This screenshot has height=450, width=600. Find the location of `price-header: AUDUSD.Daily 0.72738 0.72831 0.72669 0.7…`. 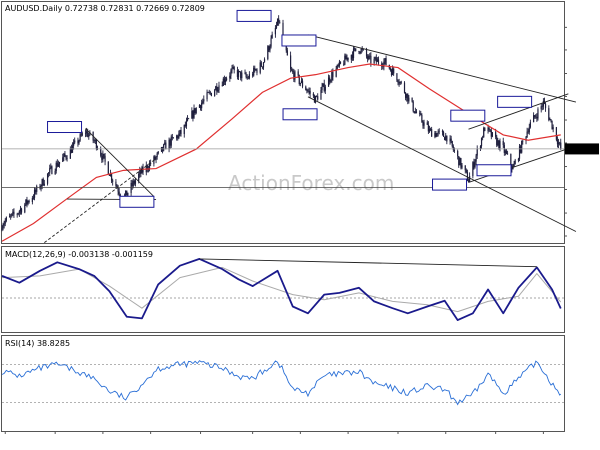

price-header: AUDUSD.Daily 0.72738 0.72831 0.72669 0.7… is located at coordinates (105, 8).